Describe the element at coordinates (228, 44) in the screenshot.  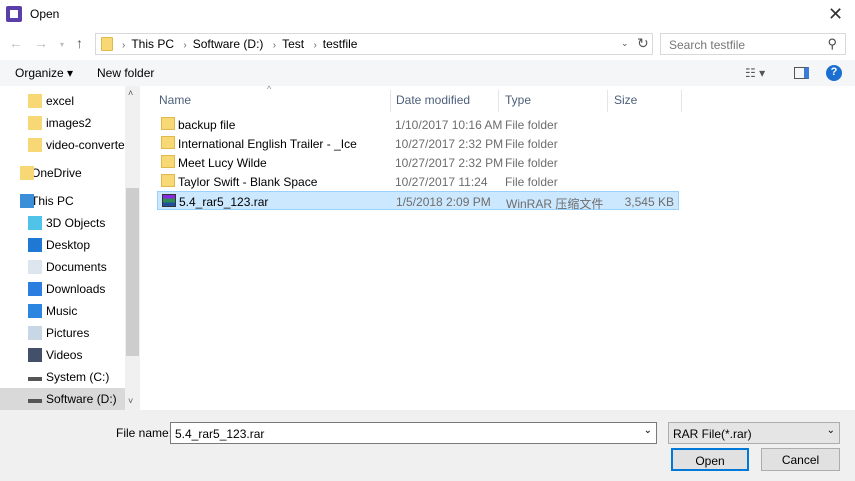
I see `crumb-software: Software (D:)` at that location.